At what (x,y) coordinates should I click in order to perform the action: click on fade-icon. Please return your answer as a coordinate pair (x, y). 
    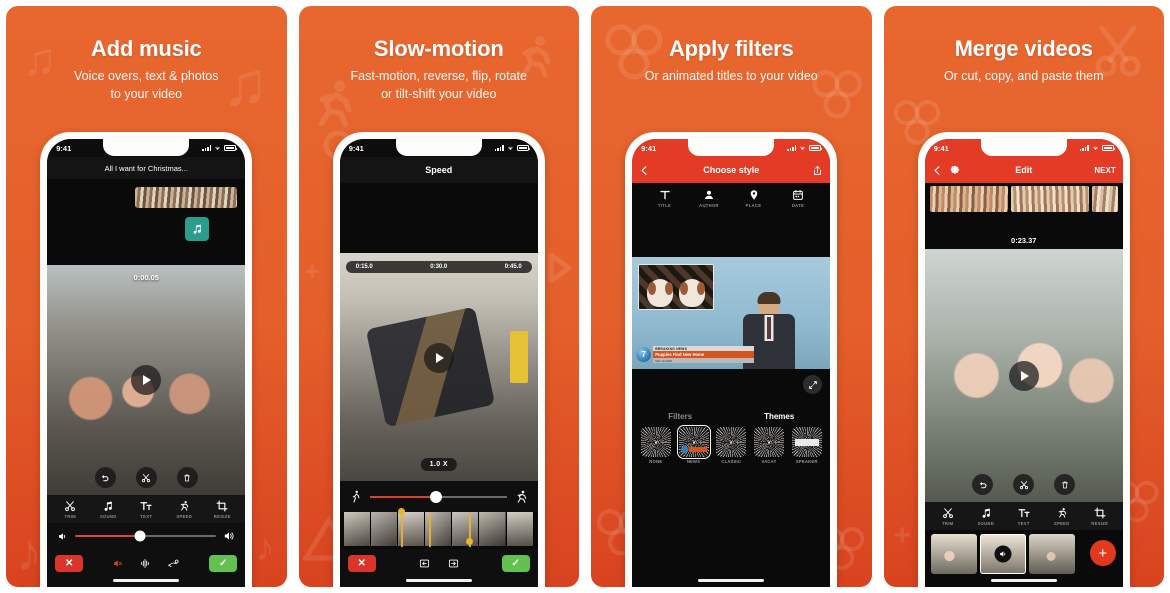
    Looking at the image, I should click on (145, 563).